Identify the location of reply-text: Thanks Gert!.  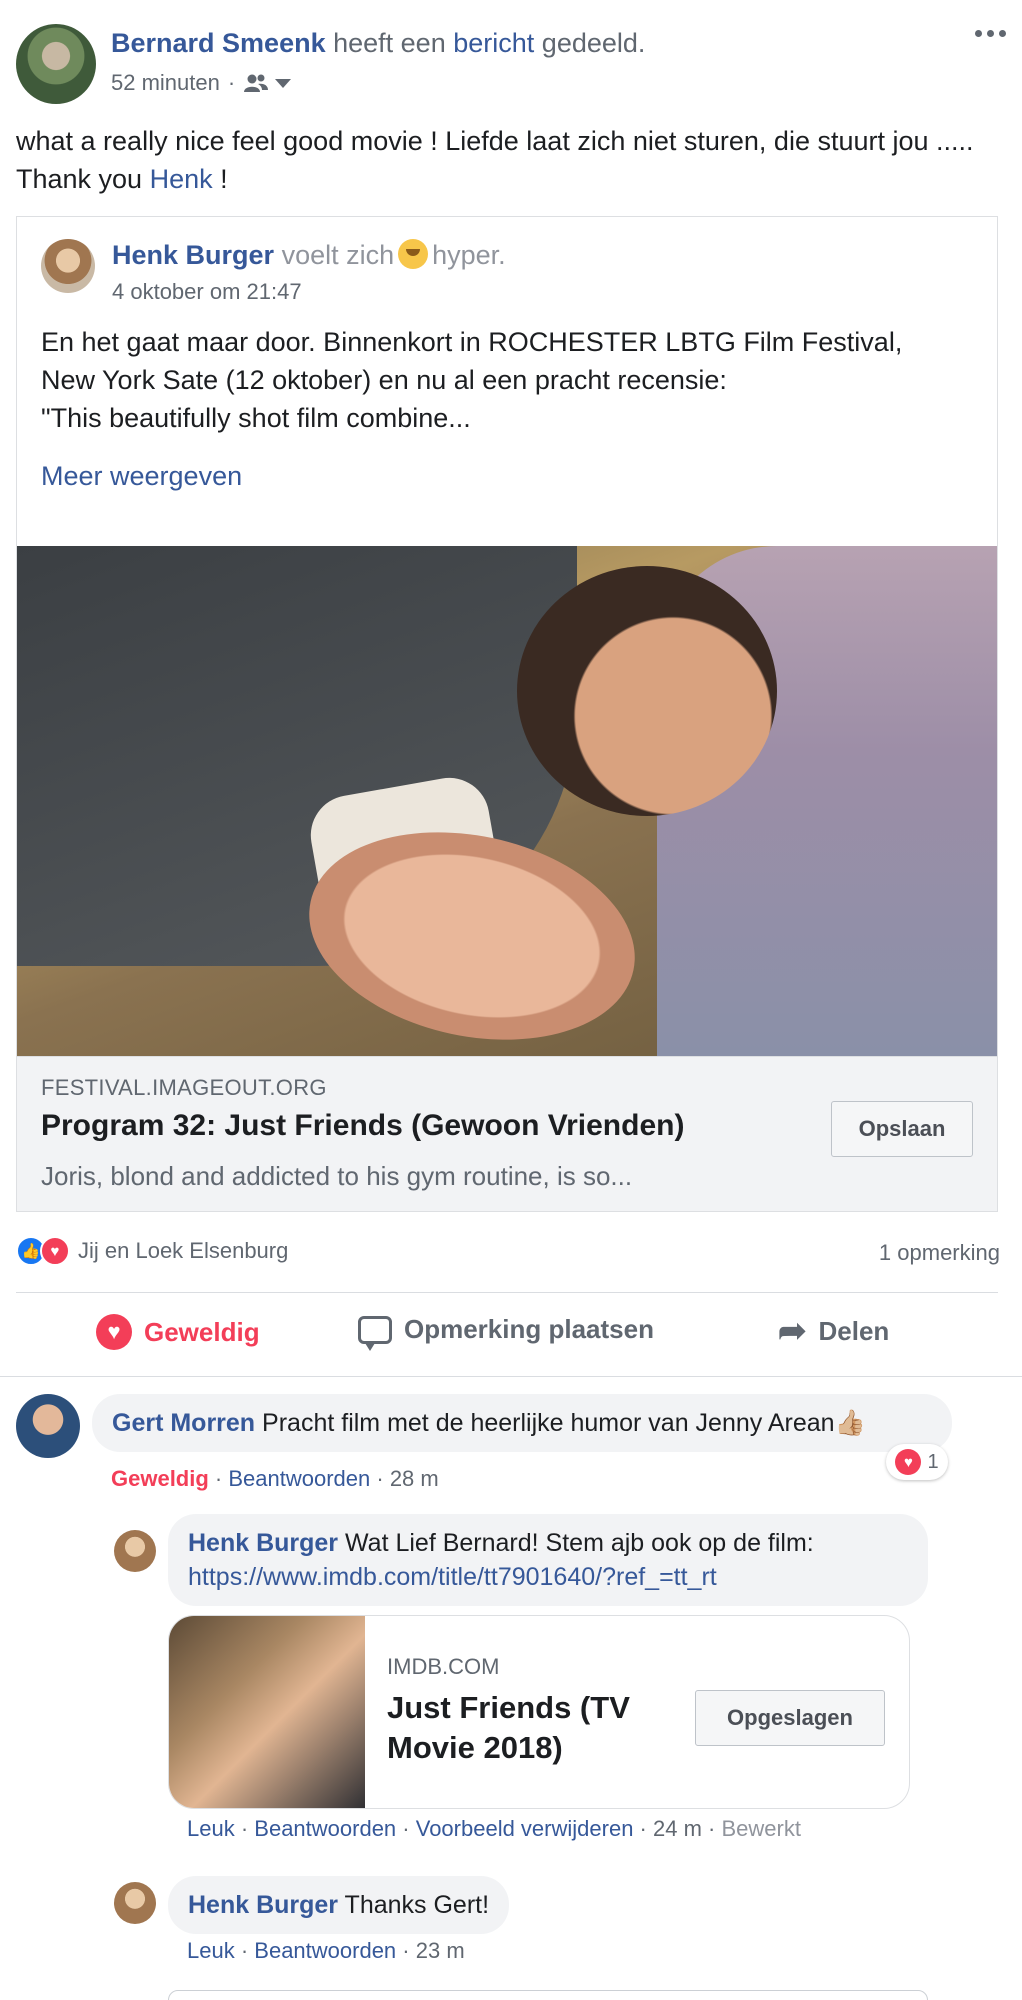
(417, 1905).